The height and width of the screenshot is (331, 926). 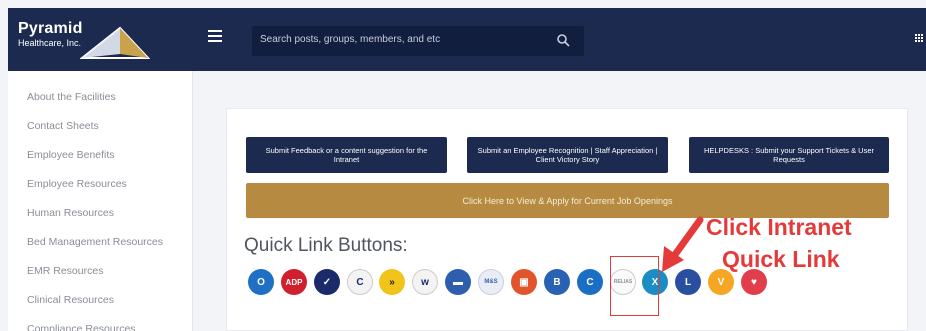 What do you see at coordinates (557, 282) in the screenshot?
I see `bi-icon: B` at bounding box center [557, 282].